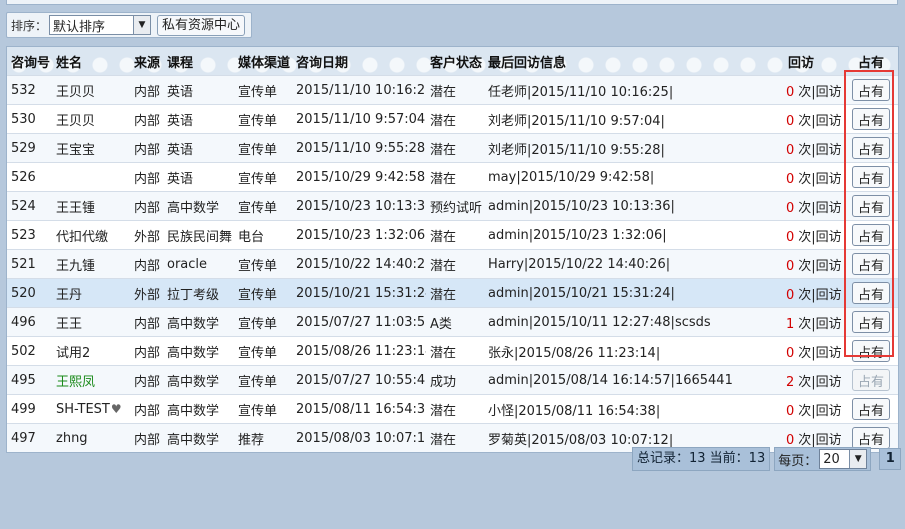 This screenshot has height=529, width=905. Describe the element at coordinates (23, 409) in the screenshot. I see `cell-id: 499` at that location.